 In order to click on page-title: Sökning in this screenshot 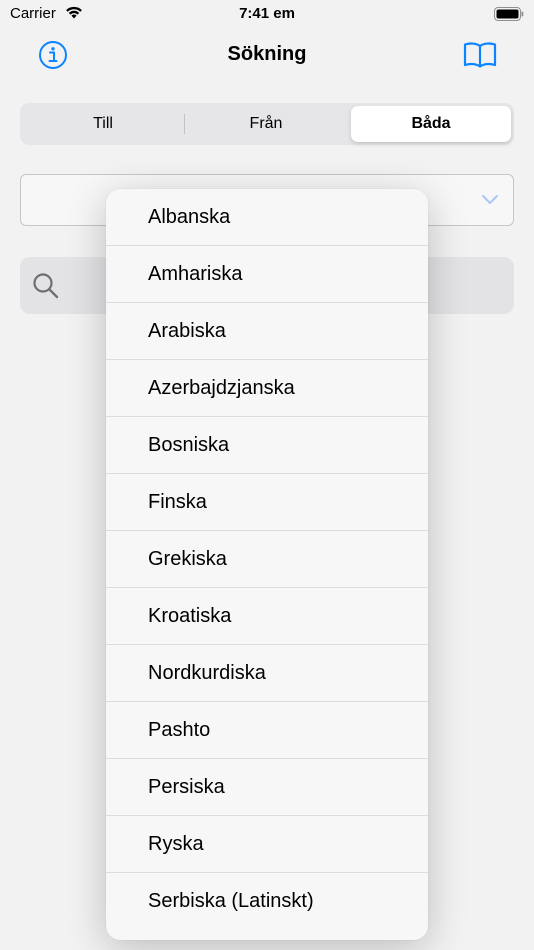, I will do `click(267, 54)`.